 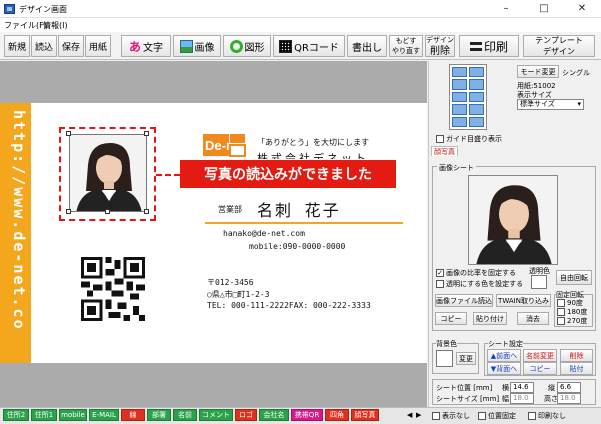 I want to click on photo-preview, so click(x=513, y=220).